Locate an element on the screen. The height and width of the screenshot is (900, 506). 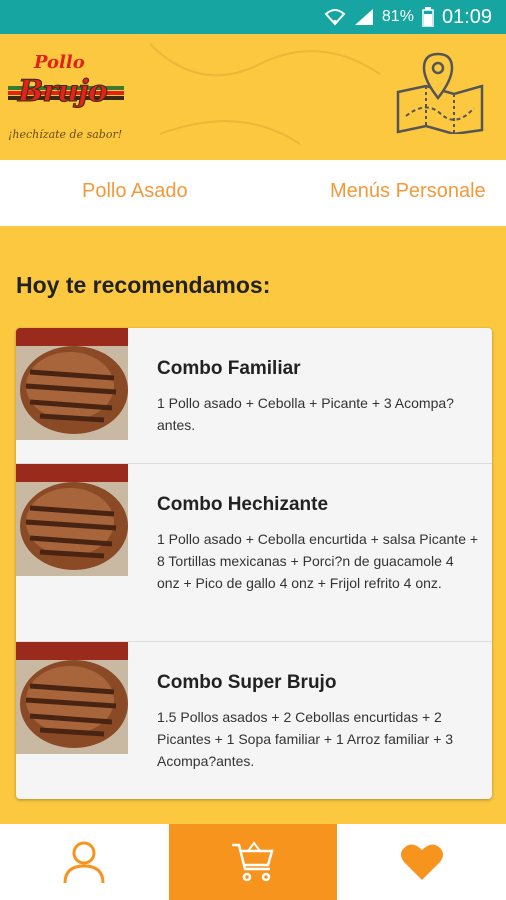
nav-cart-button is located at coordinates (253, 862).